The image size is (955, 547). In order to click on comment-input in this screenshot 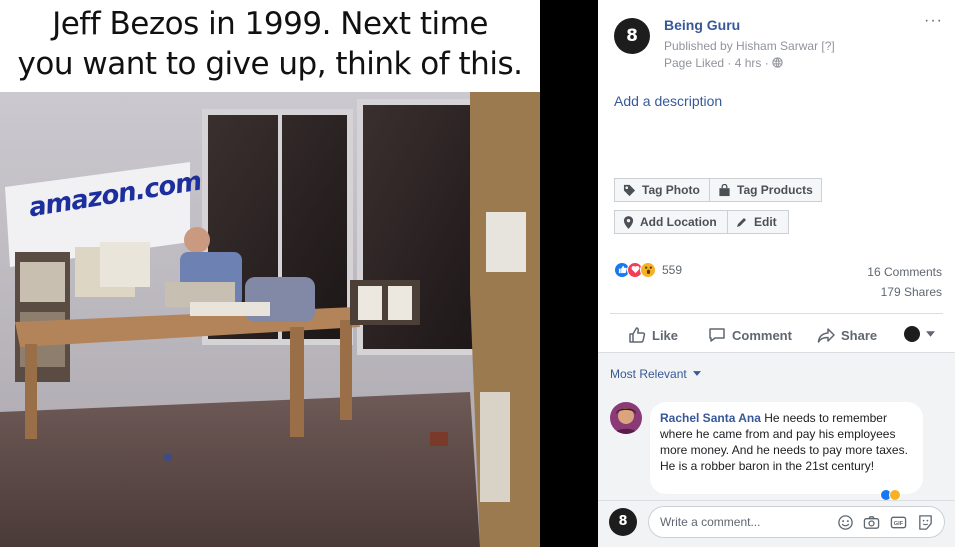, I will do `click(745, 522)`.